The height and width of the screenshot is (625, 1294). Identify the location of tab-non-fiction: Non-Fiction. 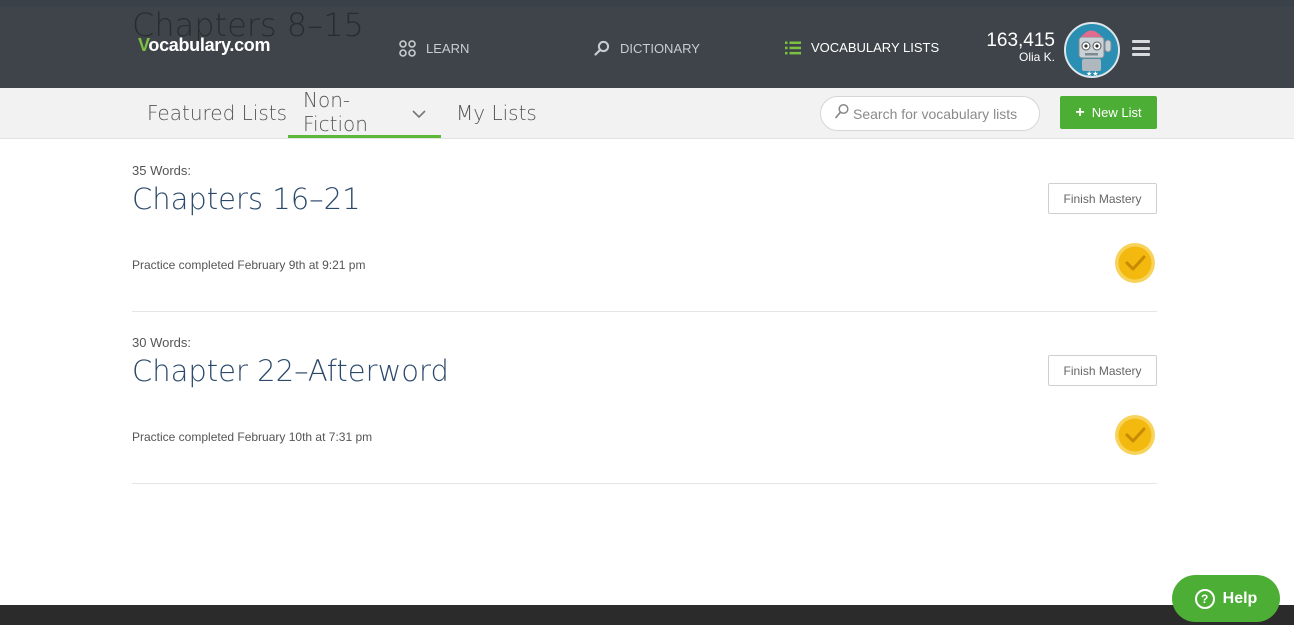
(364, 113).